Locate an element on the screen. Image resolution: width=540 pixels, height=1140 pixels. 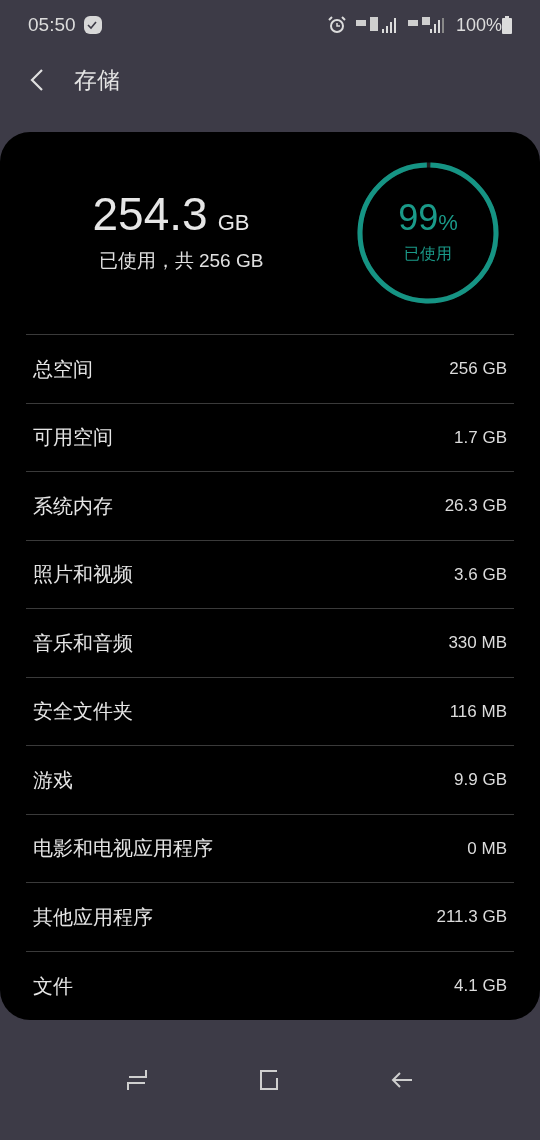
status-time: 05:50 is located at coordinates (52, 24).